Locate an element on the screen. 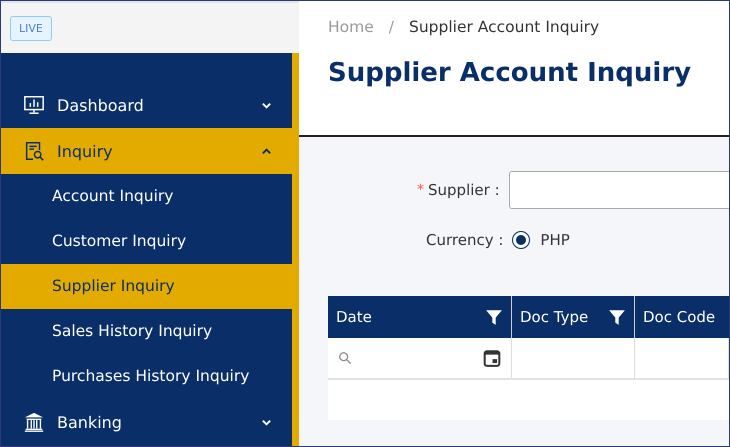  supplier-input is located at coordinates (618, 190).